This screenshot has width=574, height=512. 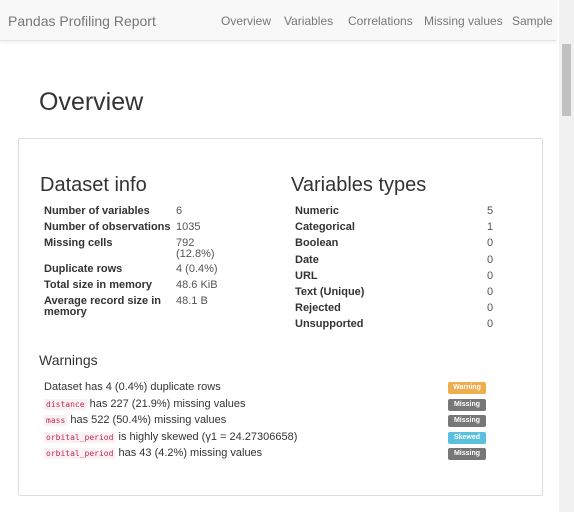 I want to click on scrollbar-thumb, so click(x=566, y=80).